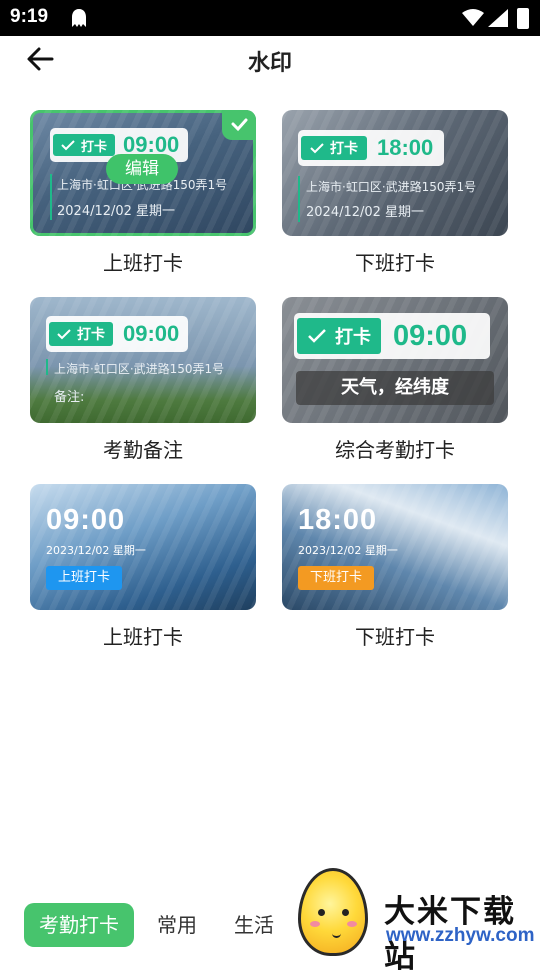  Describe the element at coordinates (460, 935) in the screenshot. I see `site-url: www.zzhyw.com` at that location.